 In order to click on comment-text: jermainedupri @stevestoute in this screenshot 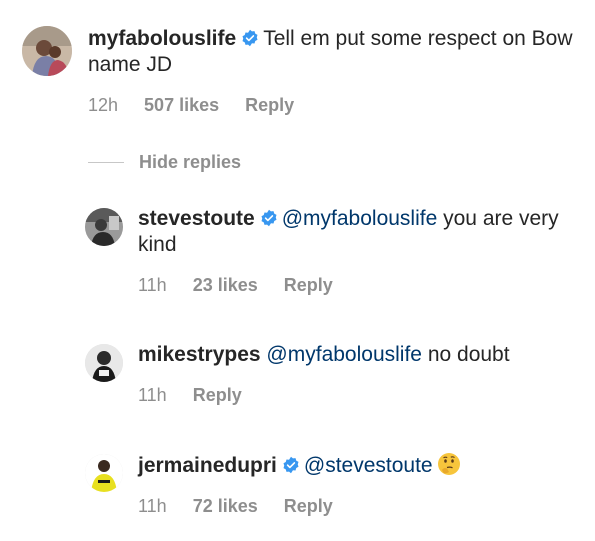, I will do `click(353, 465)`.